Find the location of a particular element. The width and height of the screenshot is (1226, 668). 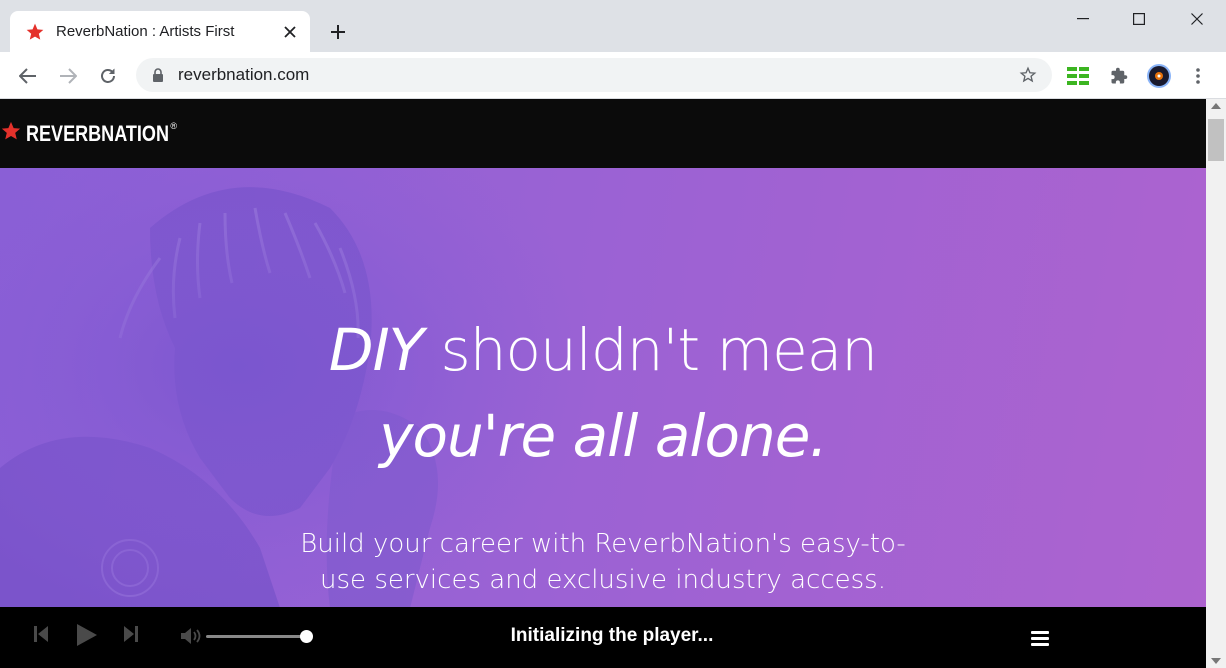

close-window-icon is located at coordinates (1197, 19).